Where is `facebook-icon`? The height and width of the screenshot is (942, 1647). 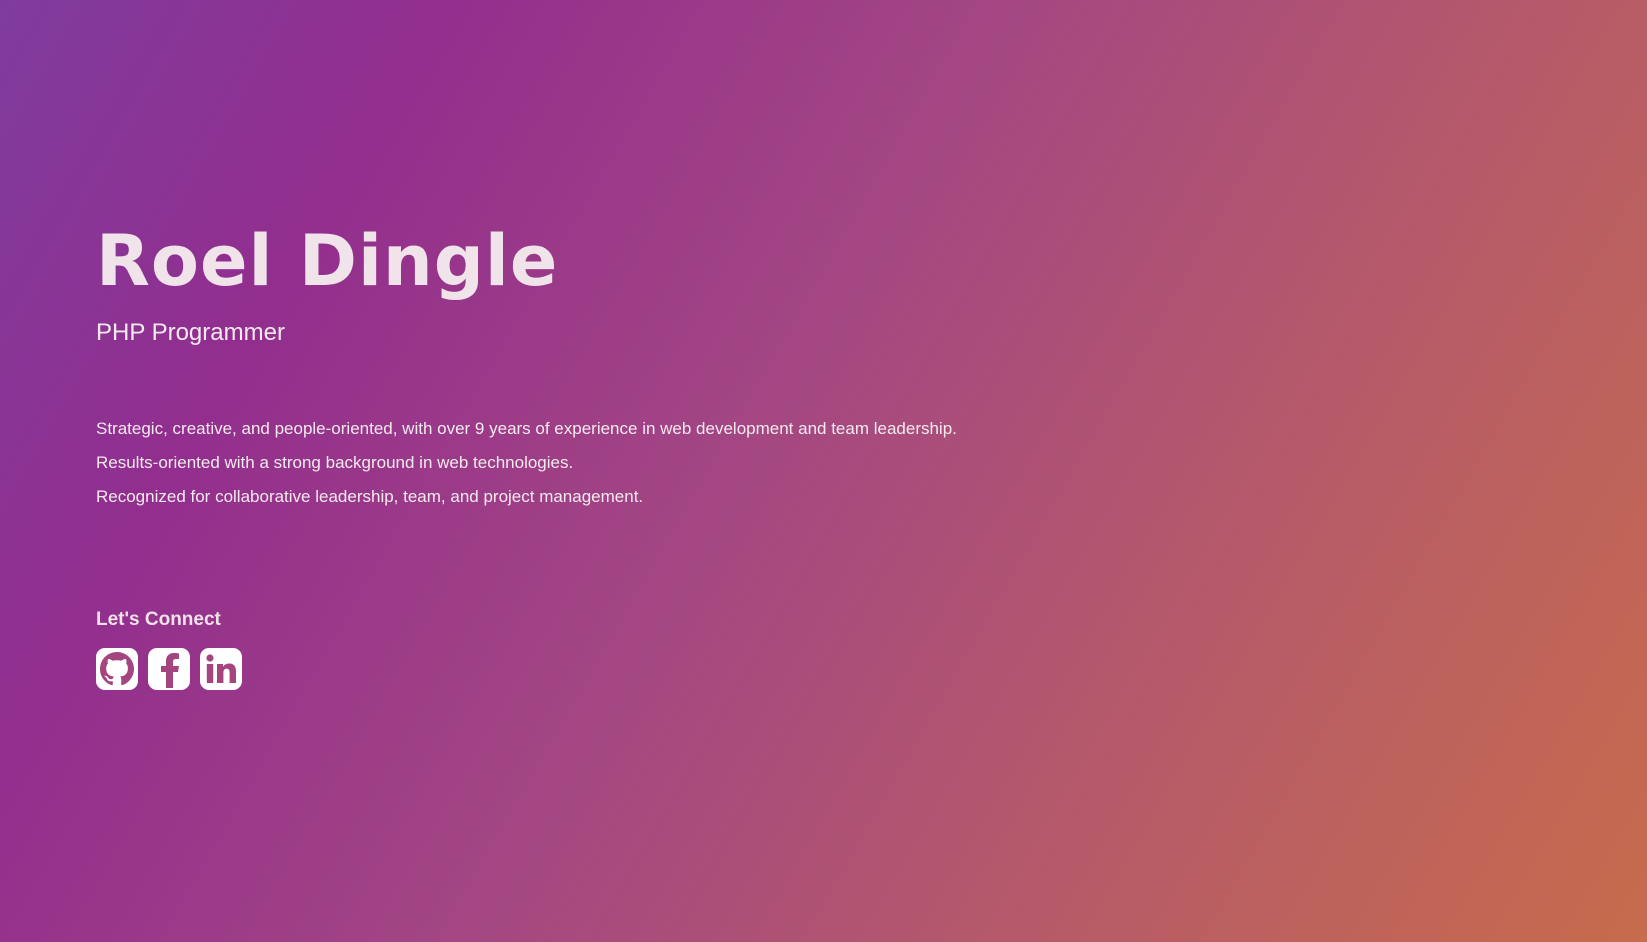 facebook-icon is located at coordinates (169, 669).